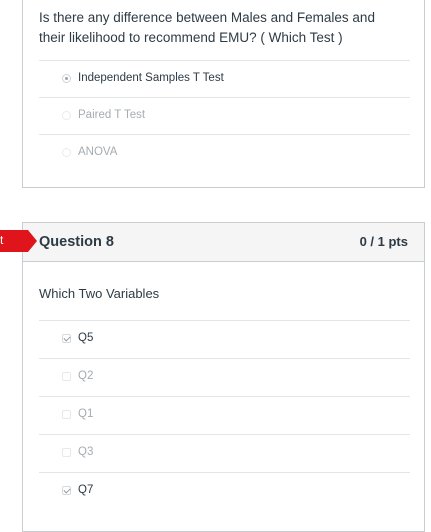  Describe the element at coordinates (112, 115) in the screenshot. I see `answer-label: Paired T Test` at that location.